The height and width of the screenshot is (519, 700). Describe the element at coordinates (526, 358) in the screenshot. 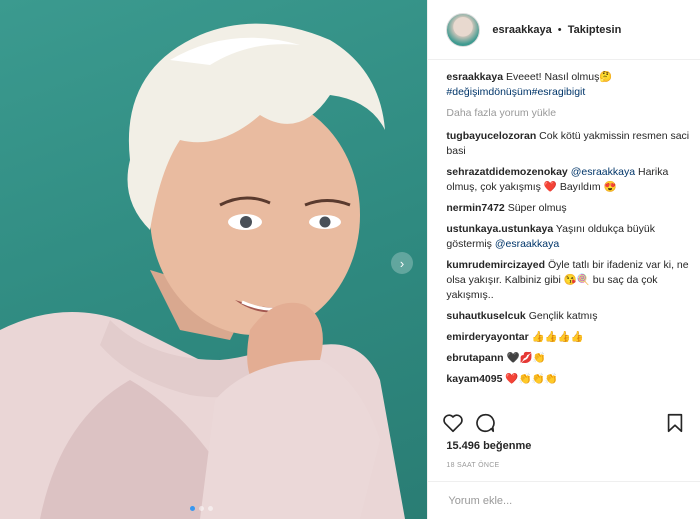

I see `comment-text: 🖤💋👏` at that location.